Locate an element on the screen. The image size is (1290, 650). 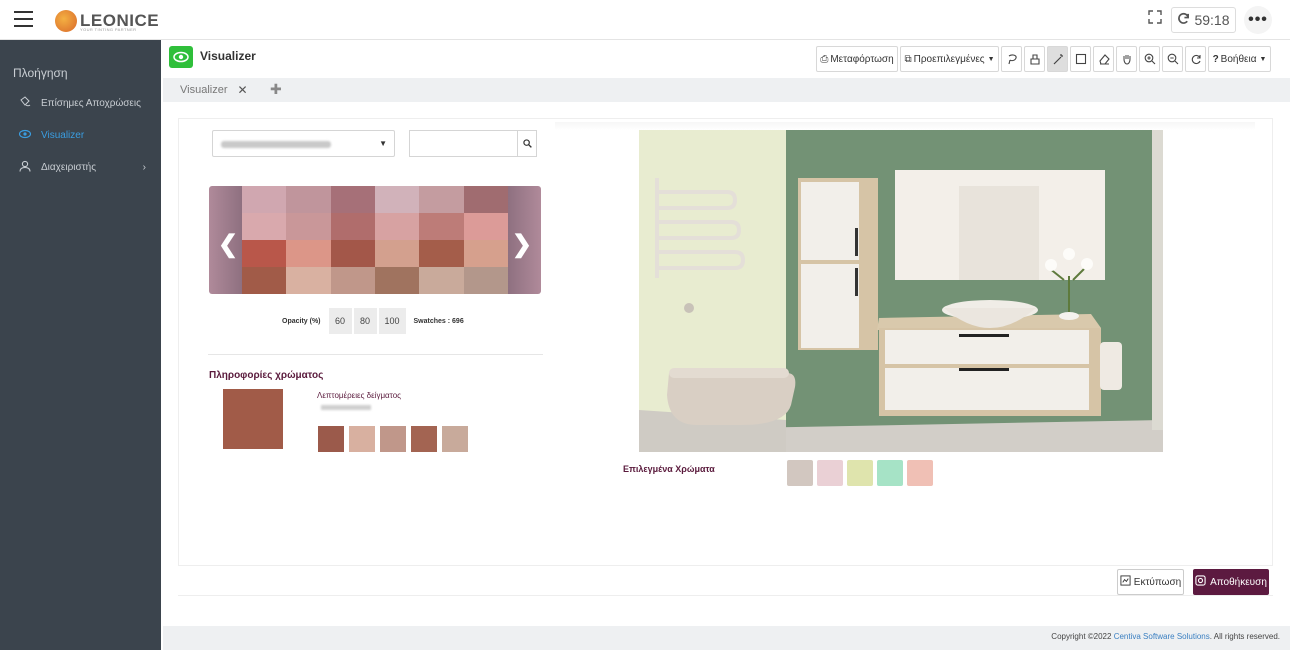
print-button: Εκτύπωση is located at coordinates (1150, 582).